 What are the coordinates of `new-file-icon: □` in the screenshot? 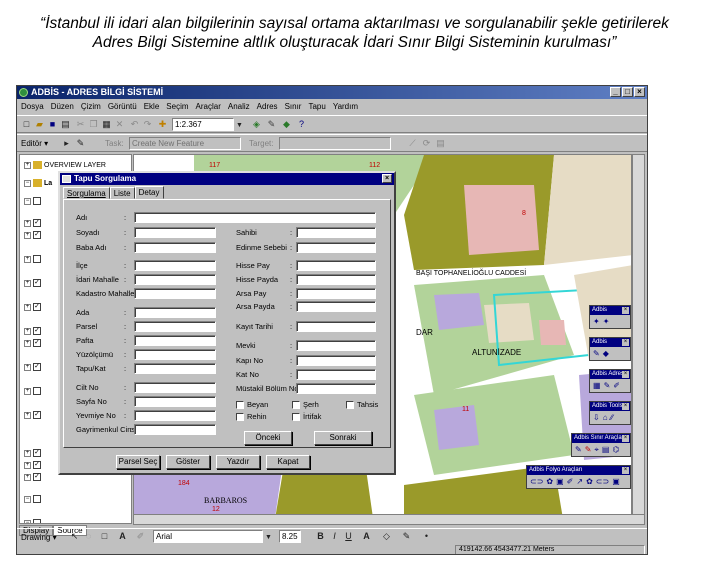 It's located at (26, 124).